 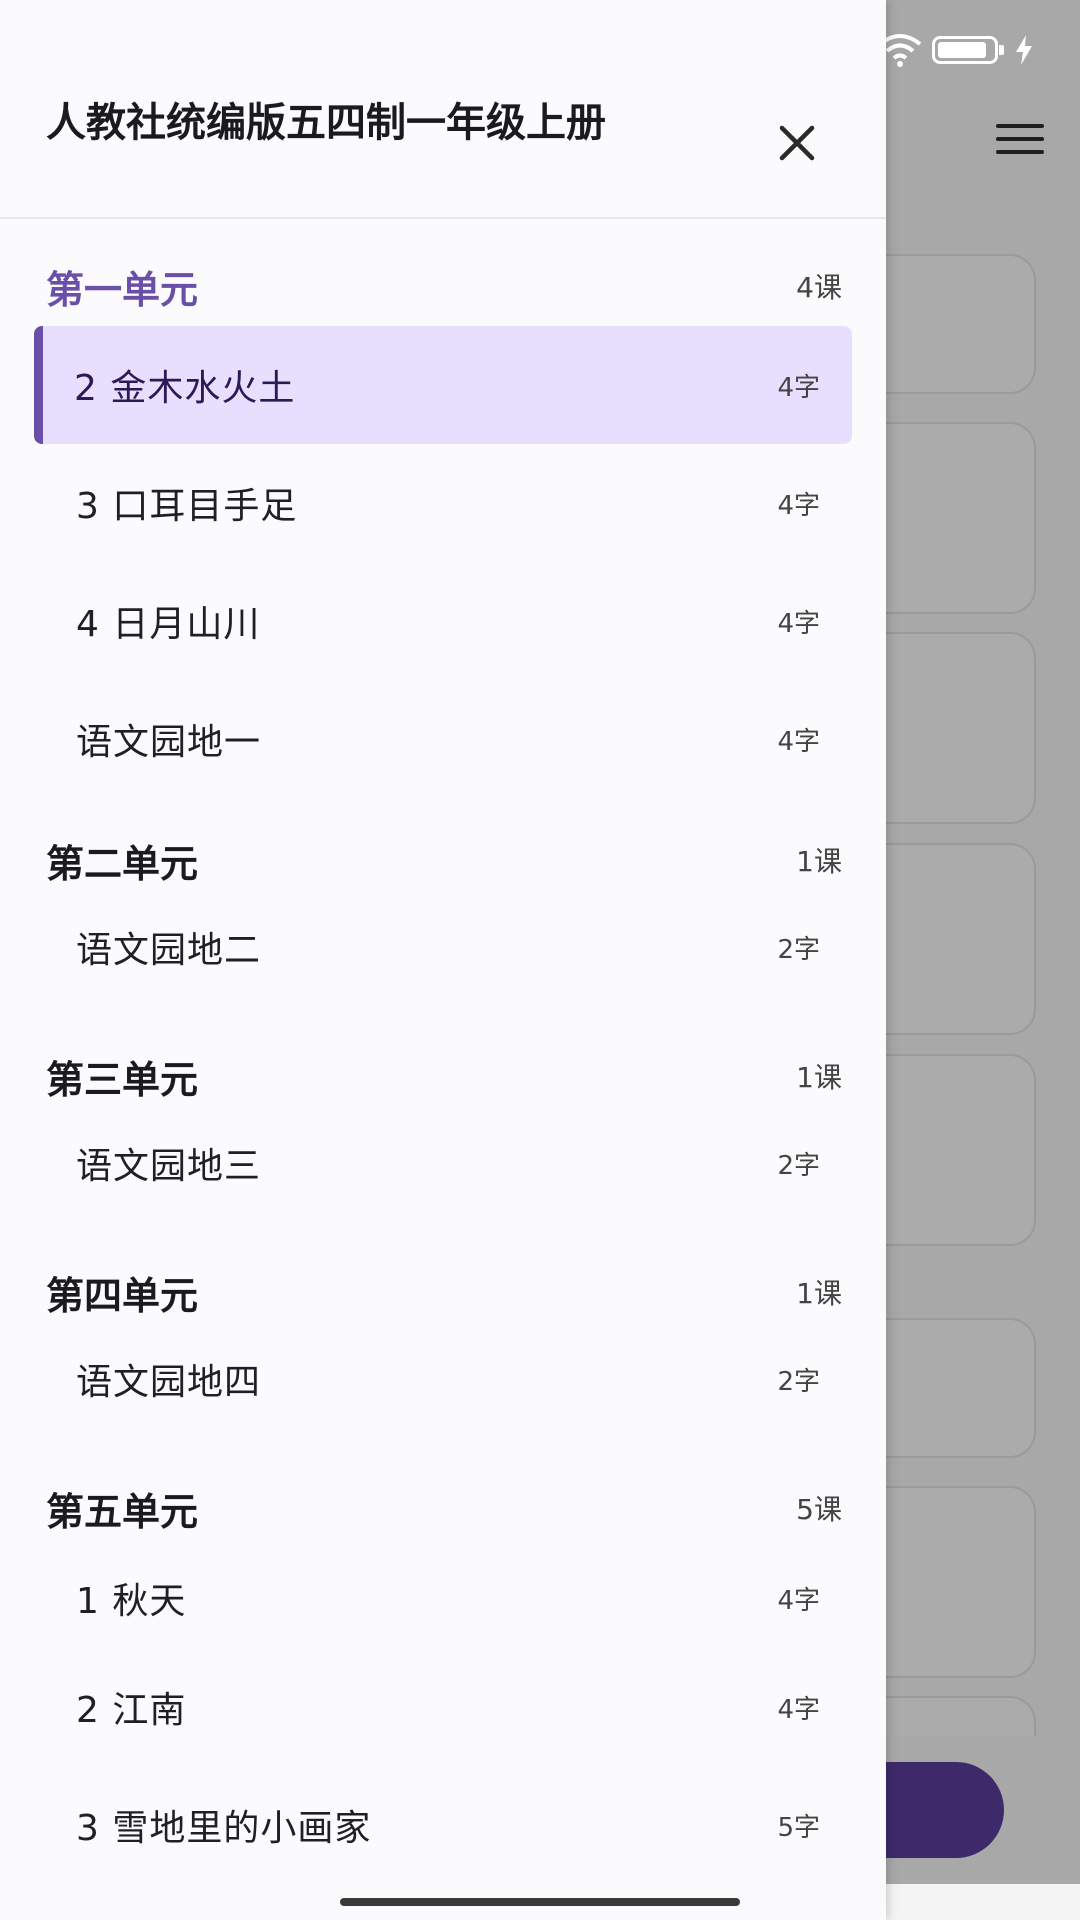 I want to click on lesson-item: 语文园地四 2字, so click(x=443, y=1379).